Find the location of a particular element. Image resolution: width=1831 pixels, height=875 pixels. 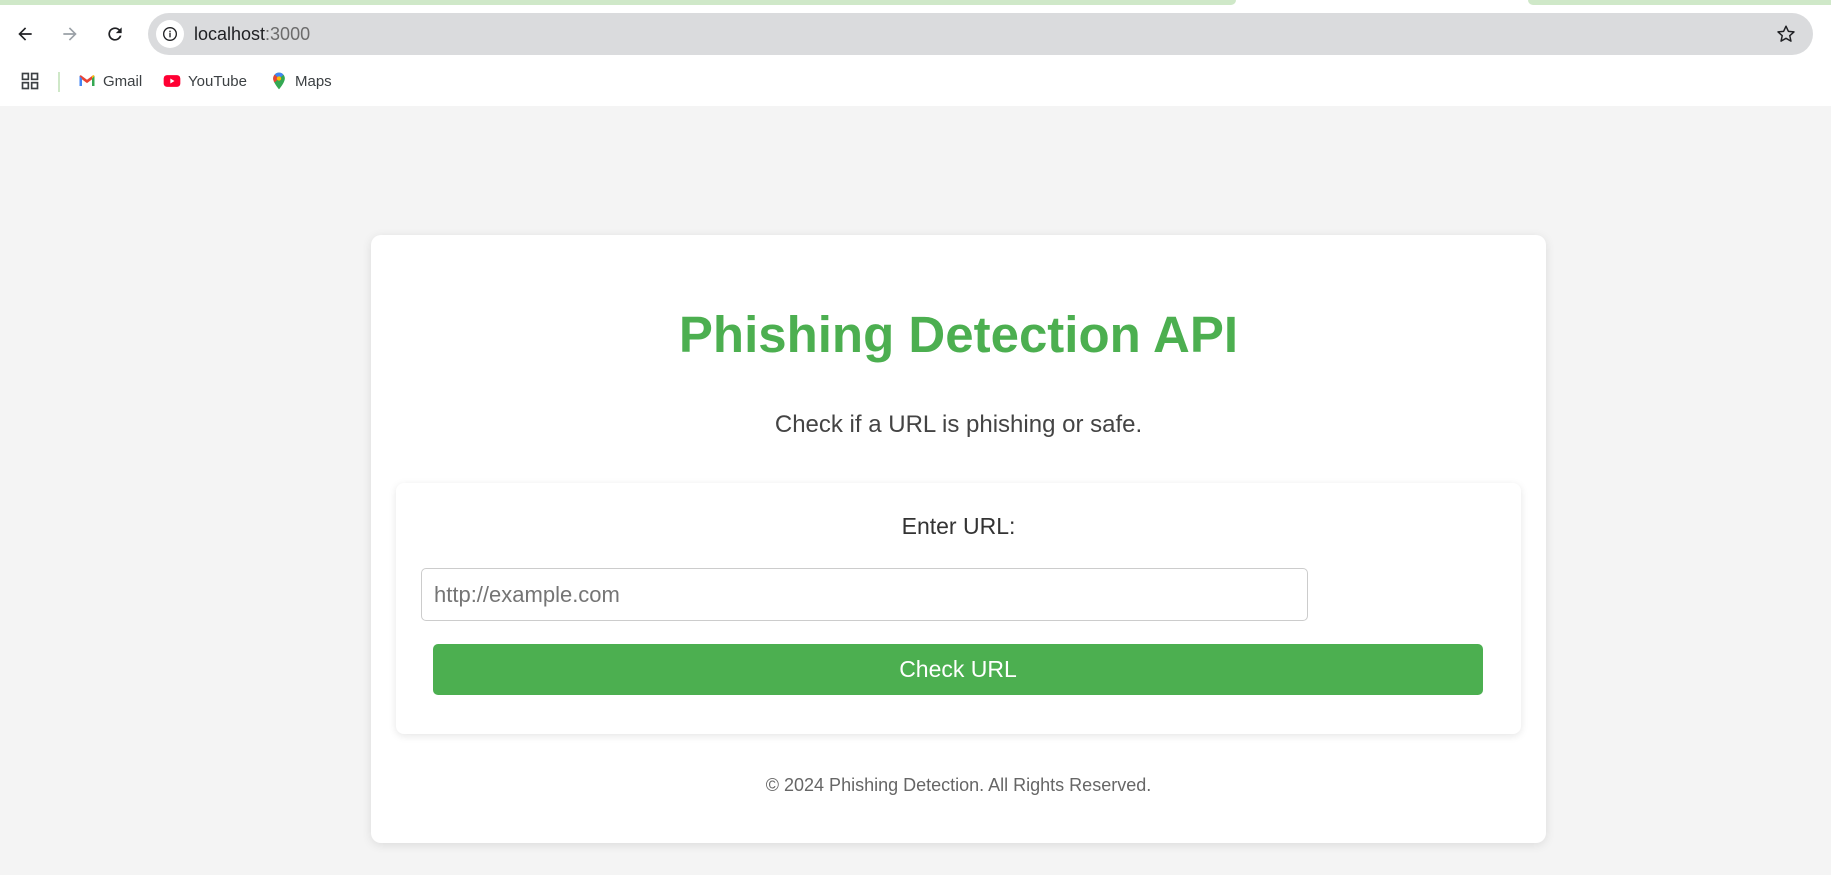

url-input is located at coordinates (864, 594).